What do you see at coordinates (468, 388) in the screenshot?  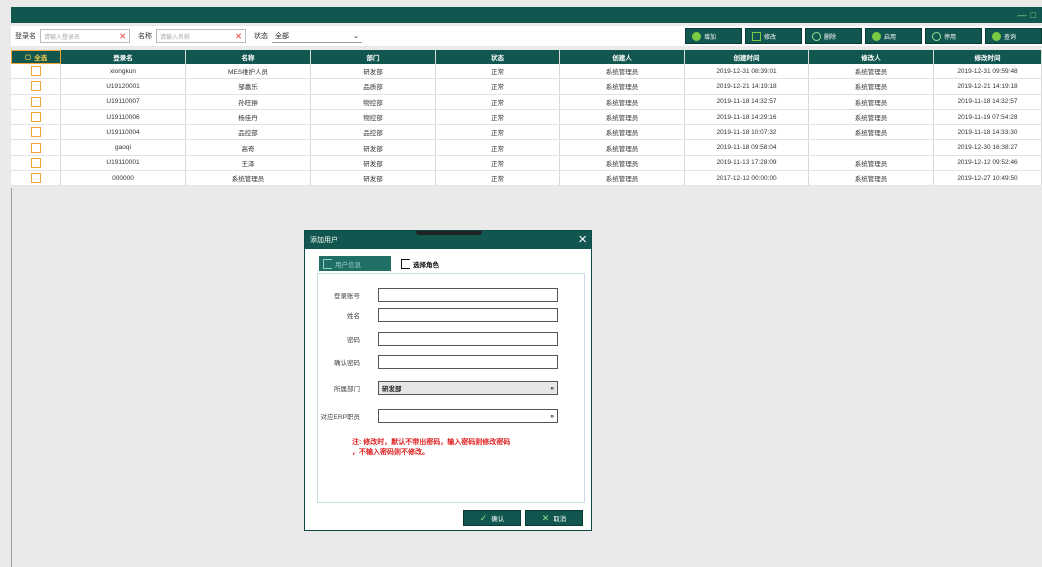 I see `department-select: 研发部»` at bounding box center [468, 388].